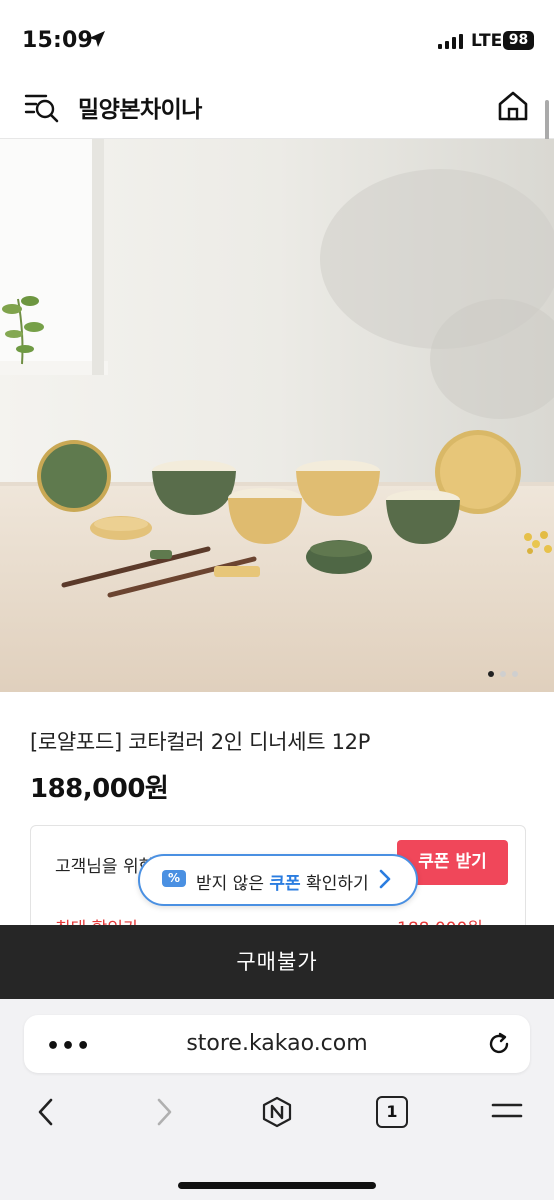 The height and width of the screenshot is (1200, 554). I want to click on signal-icon, so click(450, 41).